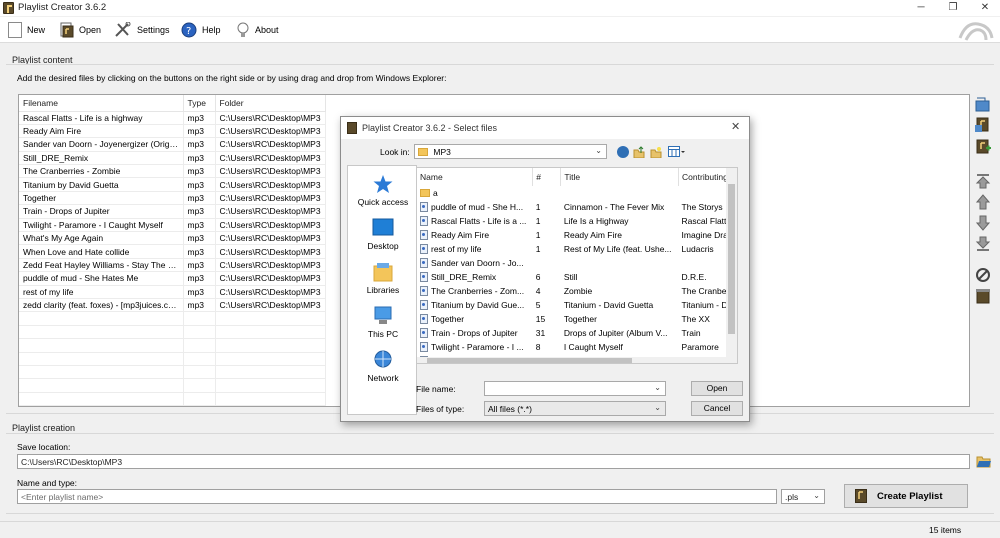 The height and width of the screenshot is (538, 1000). What do you see at coordinates (984, 8) in the screenshot?
I see `close-button: ✕` at bounding box center [984, 8].